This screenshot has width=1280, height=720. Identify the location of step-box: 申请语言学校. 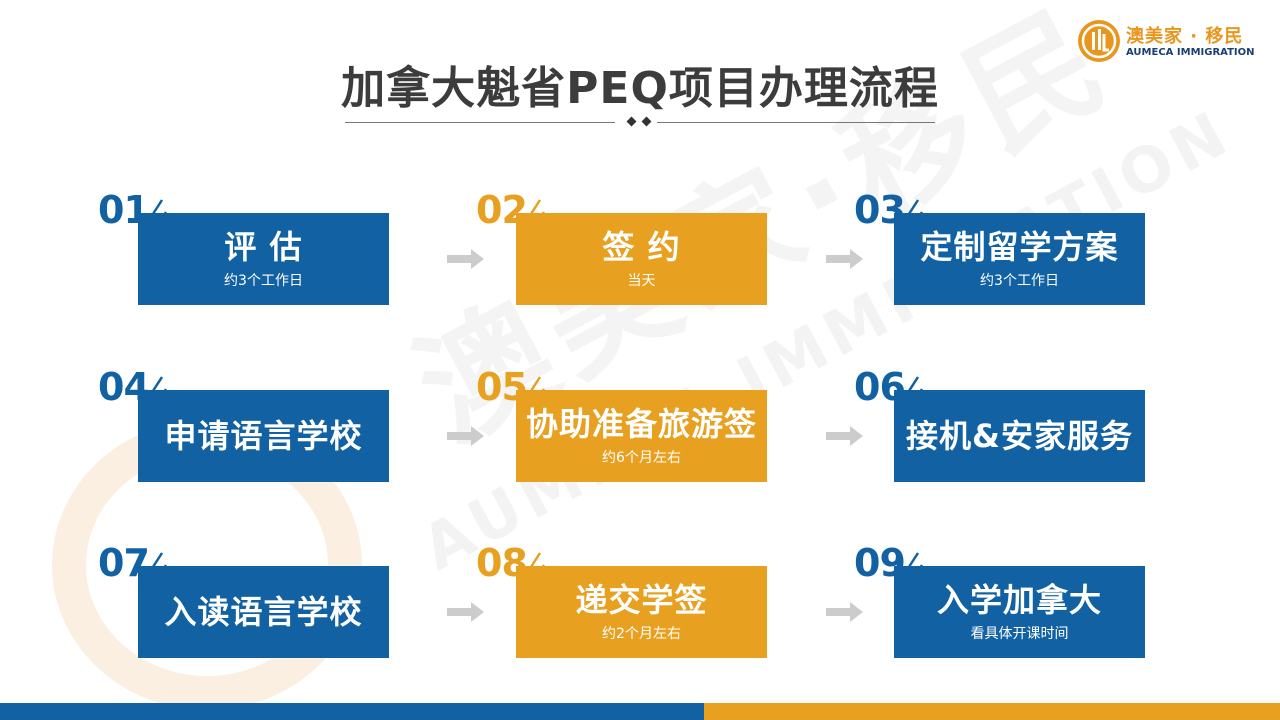
(263, 436).